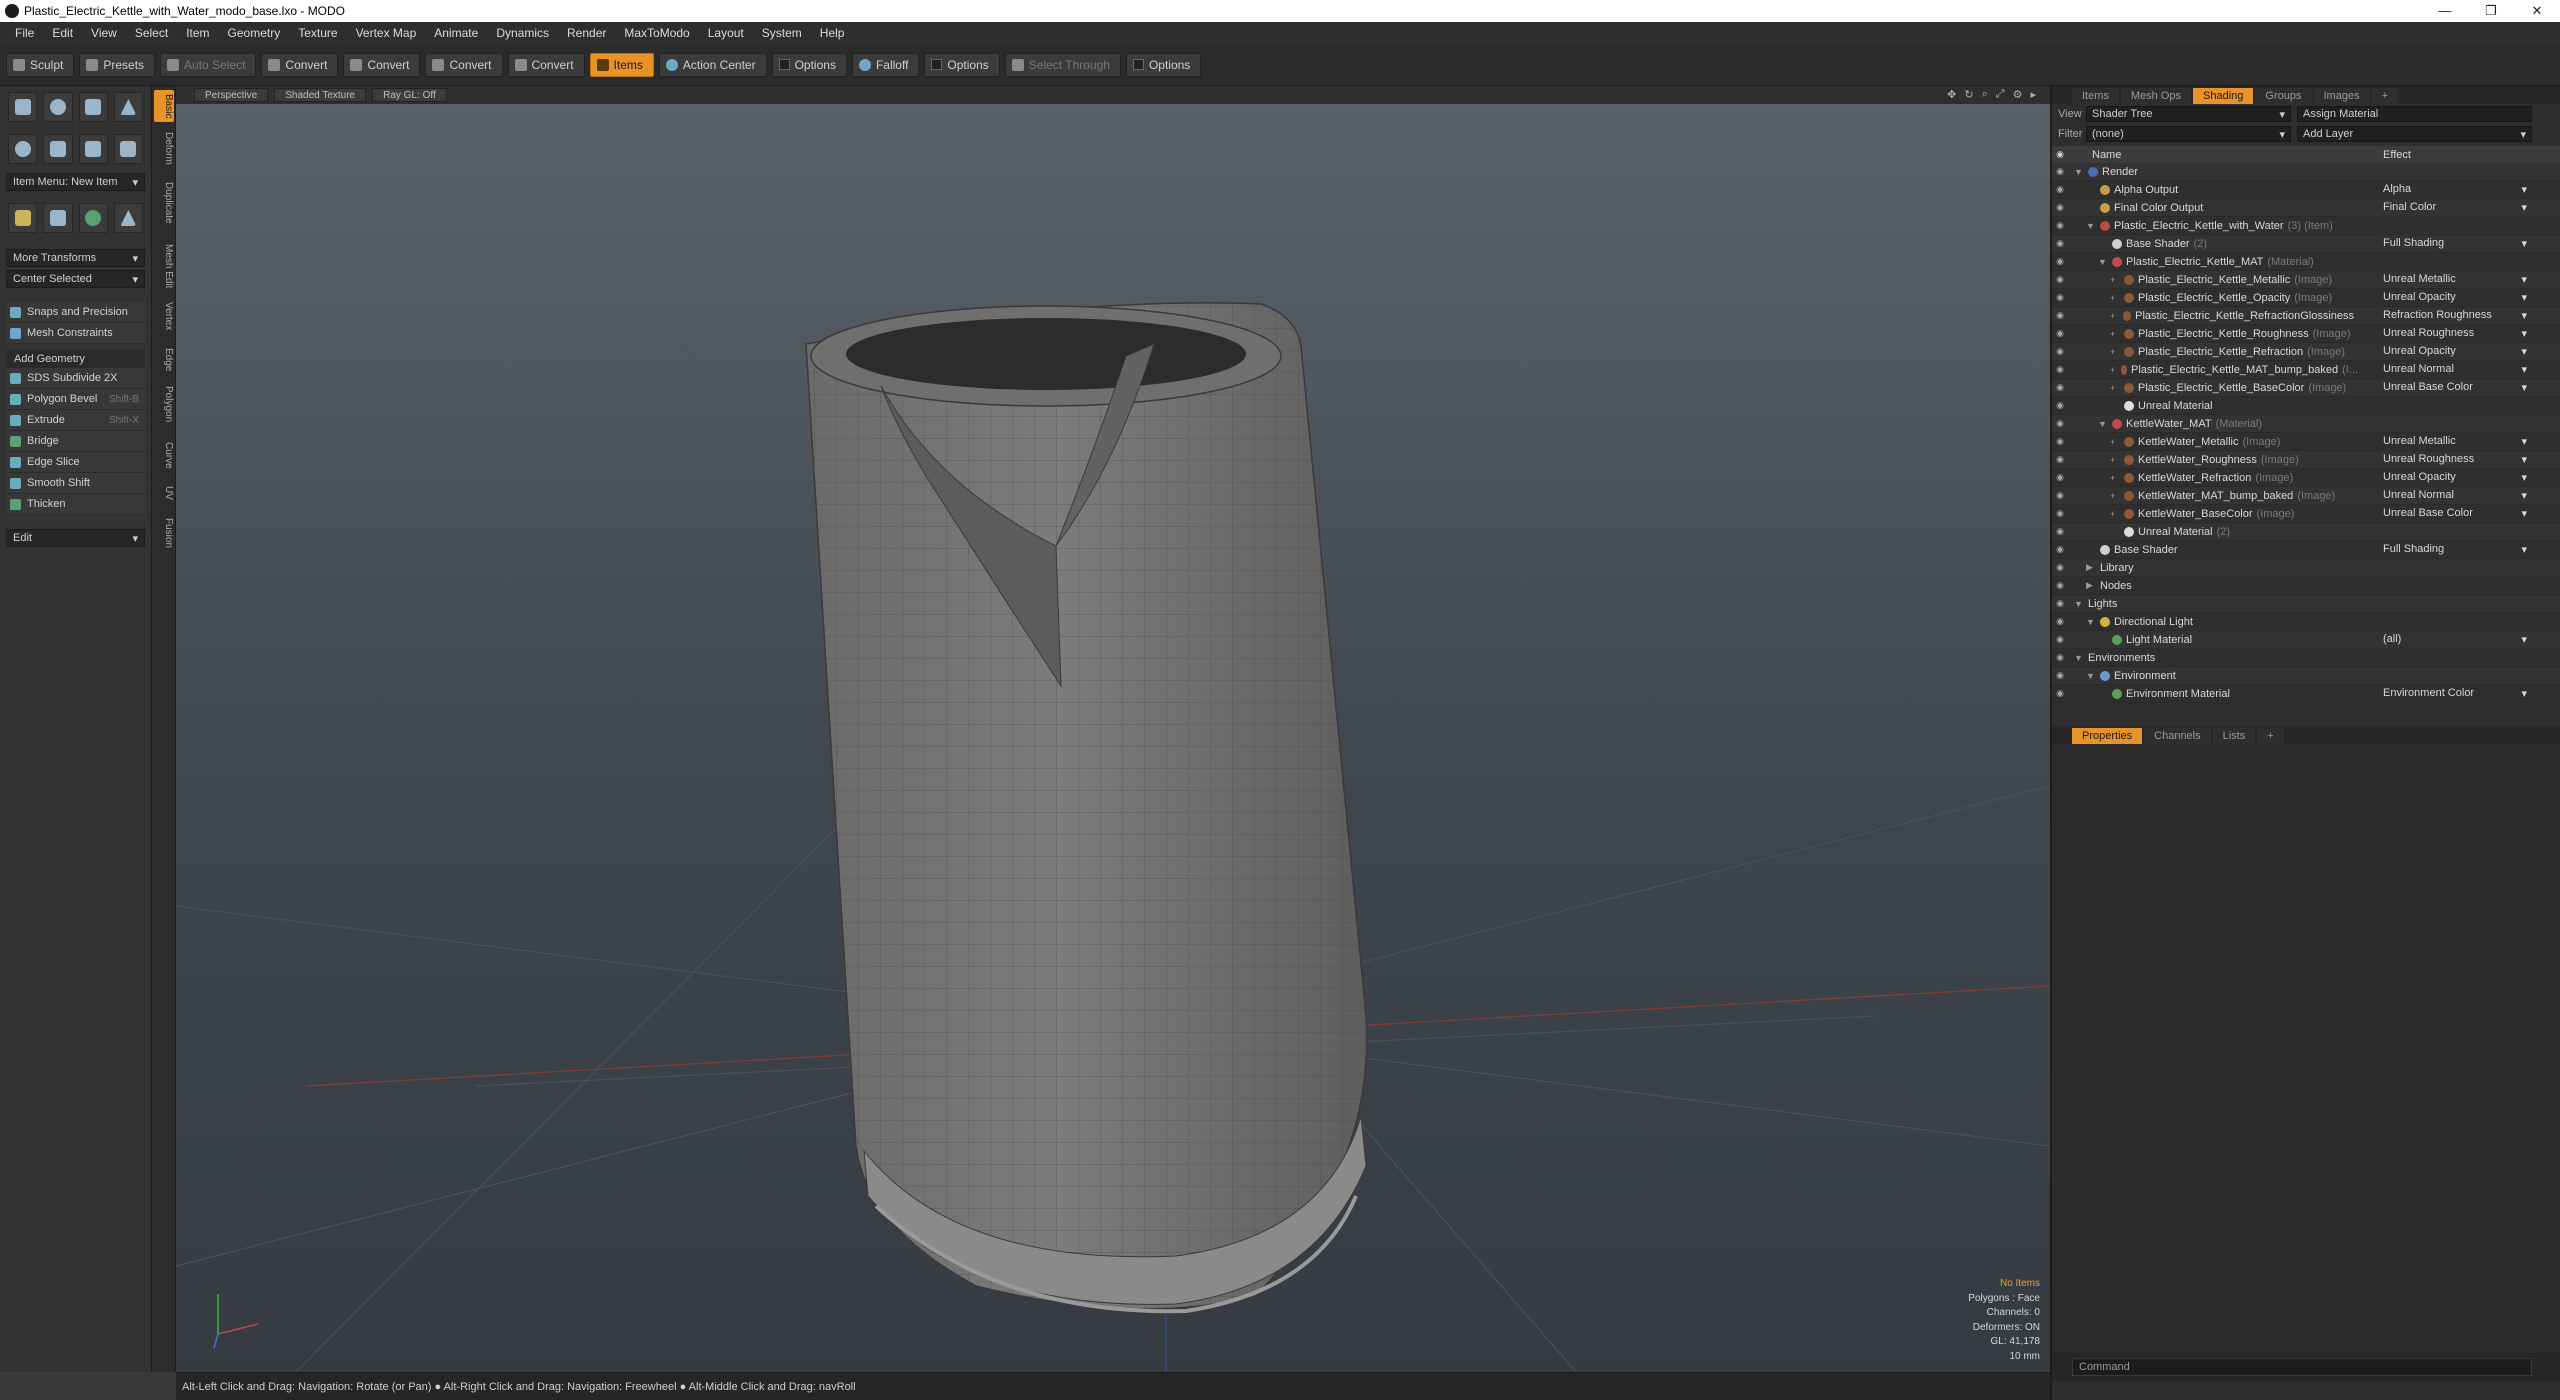  I want to click on cylinder-tool, so click(93, 107).